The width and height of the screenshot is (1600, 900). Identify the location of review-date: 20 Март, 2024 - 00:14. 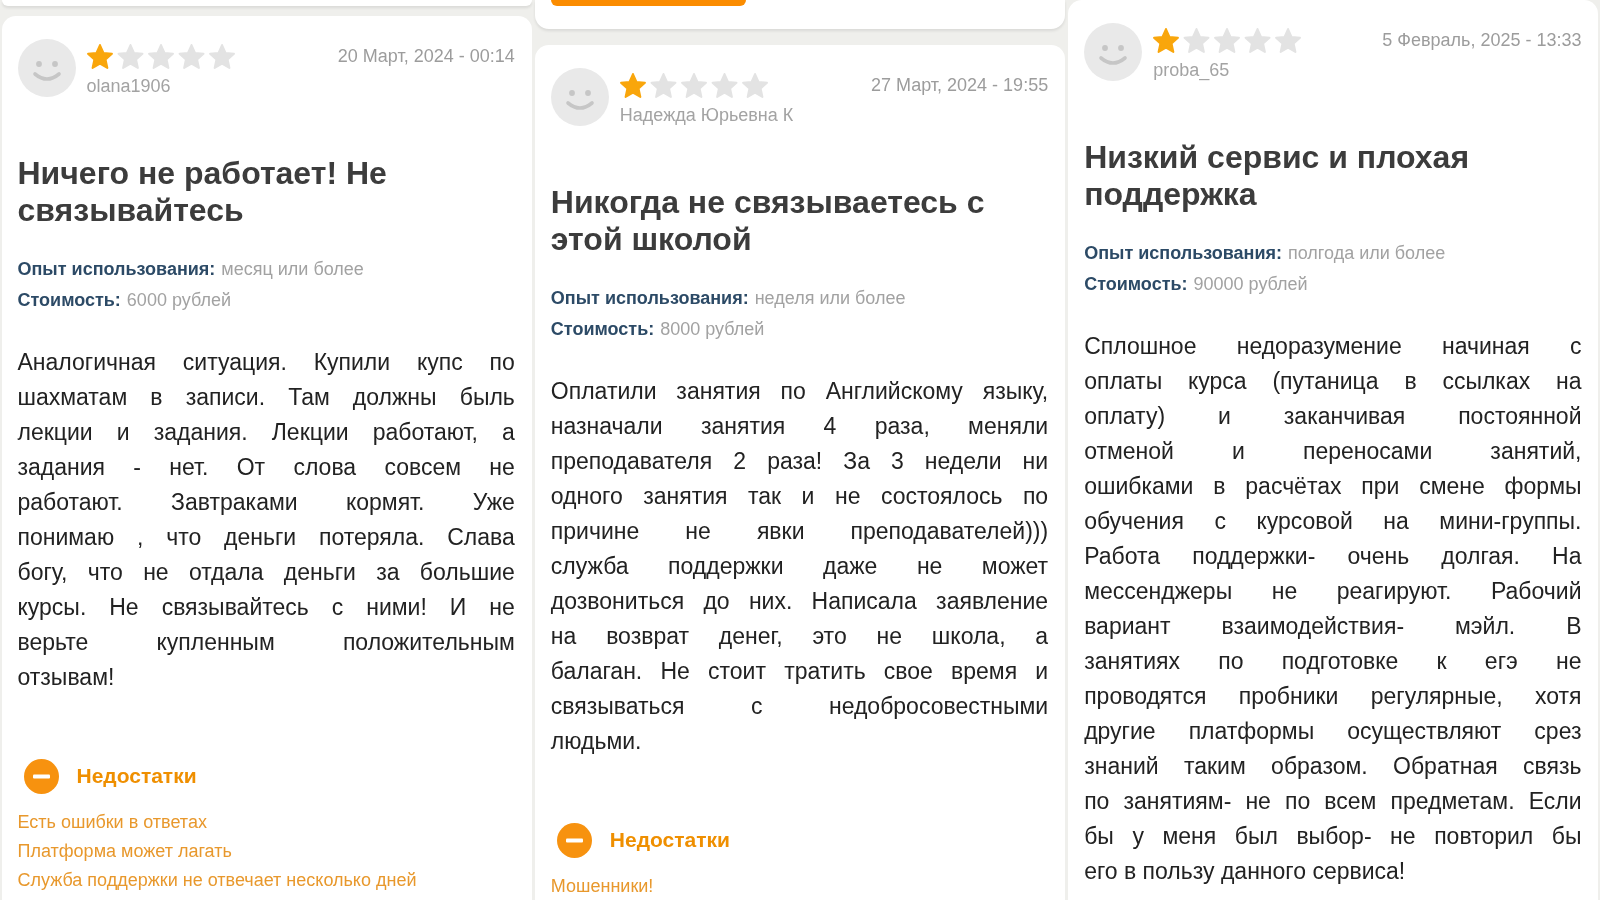
(426, 56).